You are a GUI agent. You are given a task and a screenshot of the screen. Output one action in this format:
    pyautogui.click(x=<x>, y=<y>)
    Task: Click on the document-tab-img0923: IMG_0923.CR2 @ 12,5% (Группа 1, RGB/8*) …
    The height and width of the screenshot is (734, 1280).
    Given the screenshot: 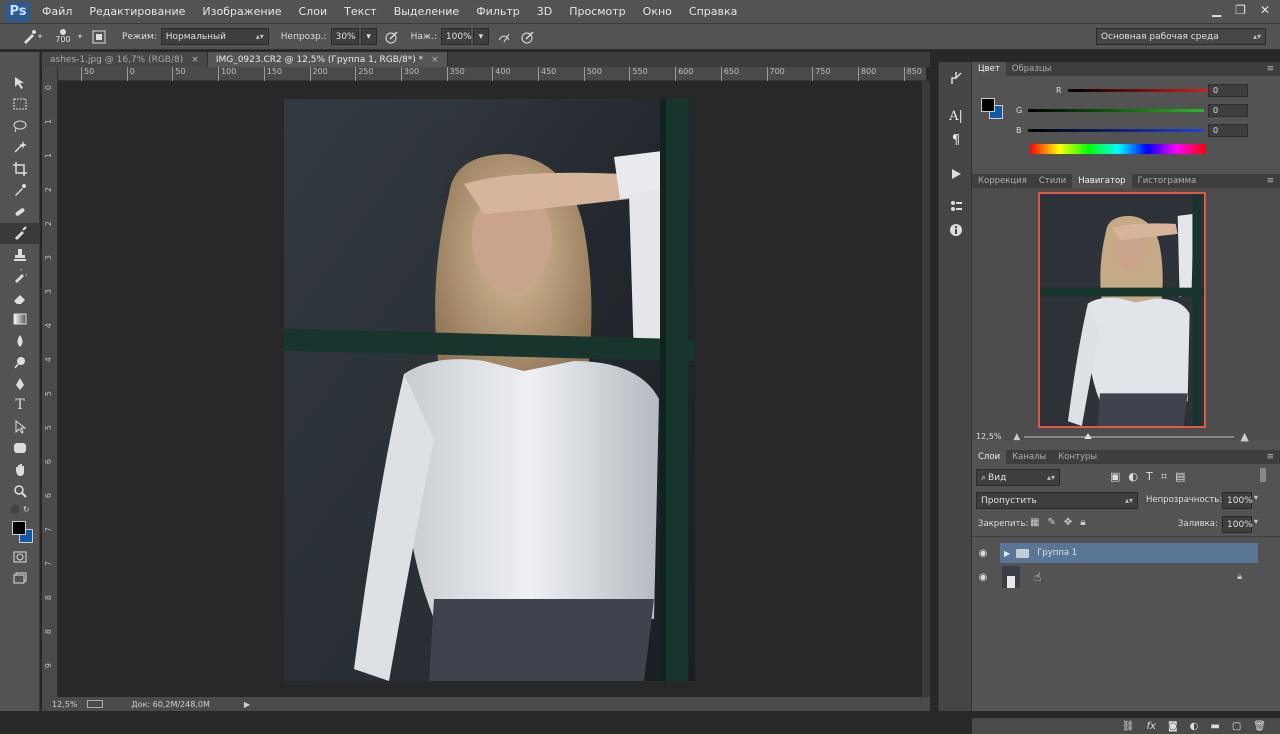 What is the action you would take?
    pyautogui.click(x=327, y=59)
    